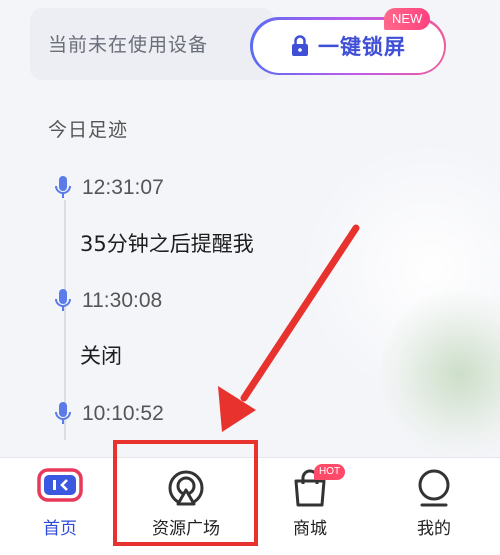 This screenshot has width=500, height=555. What do you see at coordinates (310, 506) in the screenshot?
I see `nav-item-mall: 商城` at bounding box center [310, 506].